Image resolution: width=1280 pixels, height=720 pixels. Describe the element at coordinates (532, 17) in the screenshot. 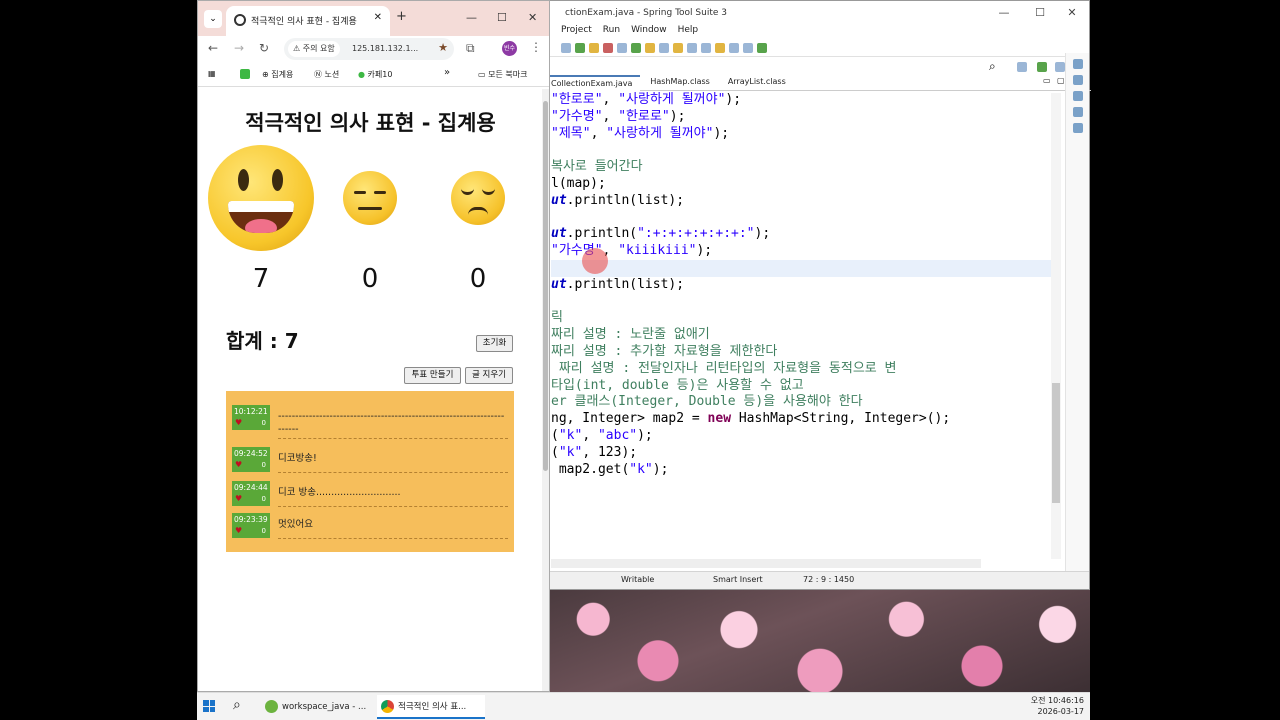

I see `chrome-close-button: ✕` at that location.